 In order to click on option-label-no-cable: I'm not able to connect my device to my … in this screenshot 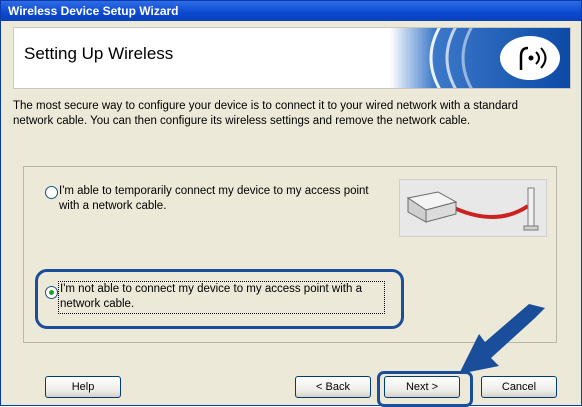, I will do `click(221, 297)`.